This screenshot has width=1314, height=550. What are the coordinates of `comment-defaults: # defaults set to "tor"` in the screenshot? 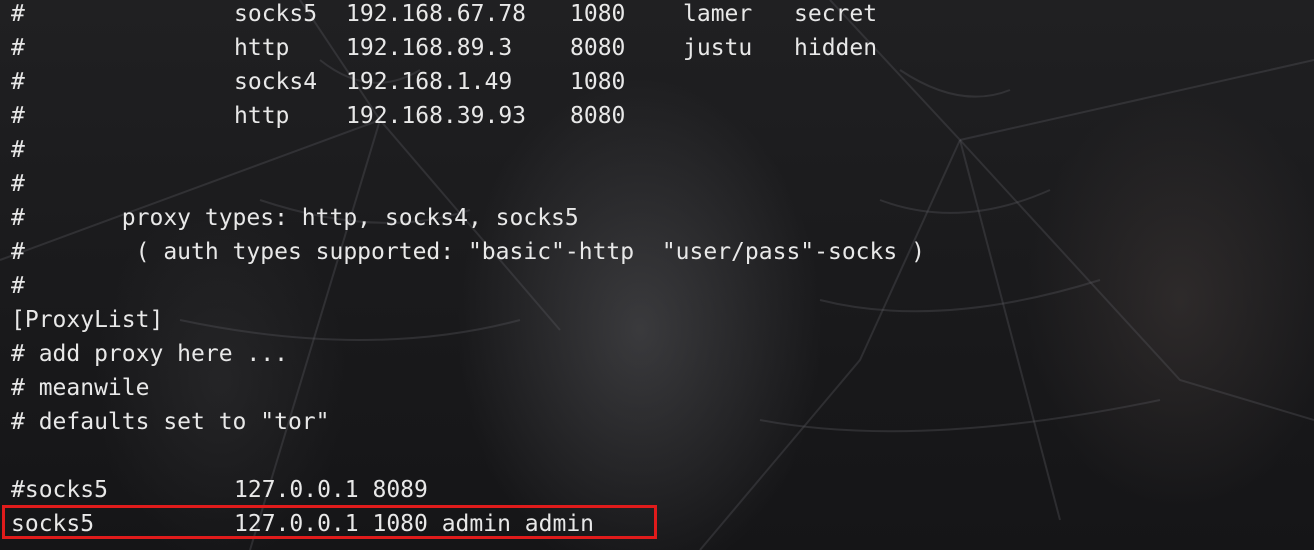 It's located at (170, 422).